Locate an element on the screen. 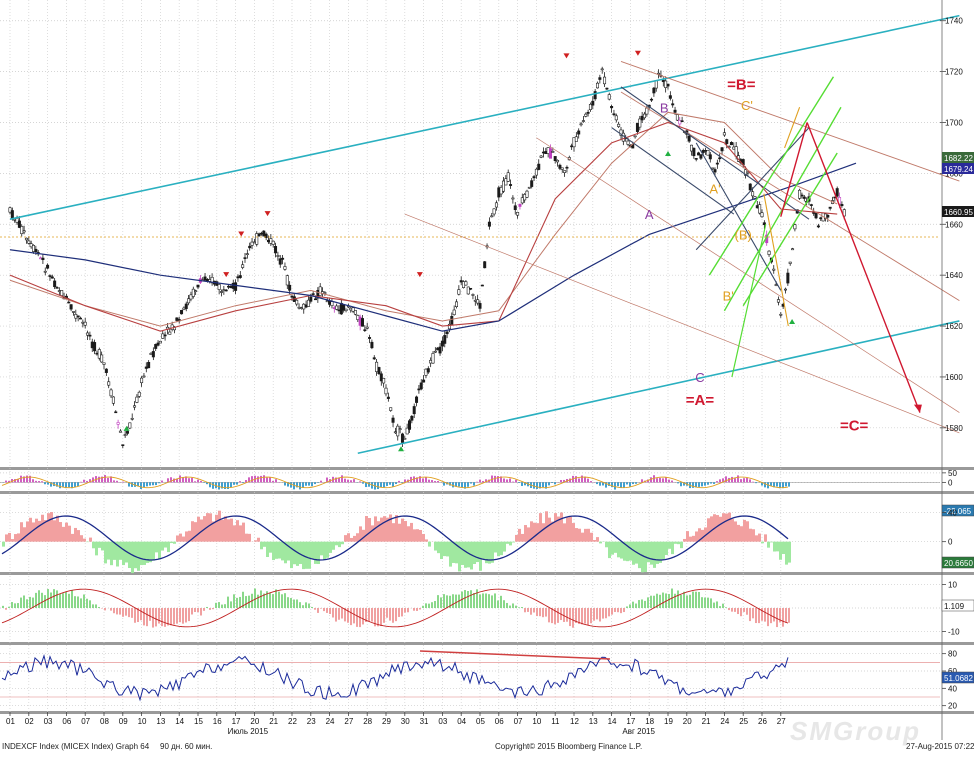 This screenshot has width=974, height=758. date-tick-label: 23 is located at coordinates (311, 721).